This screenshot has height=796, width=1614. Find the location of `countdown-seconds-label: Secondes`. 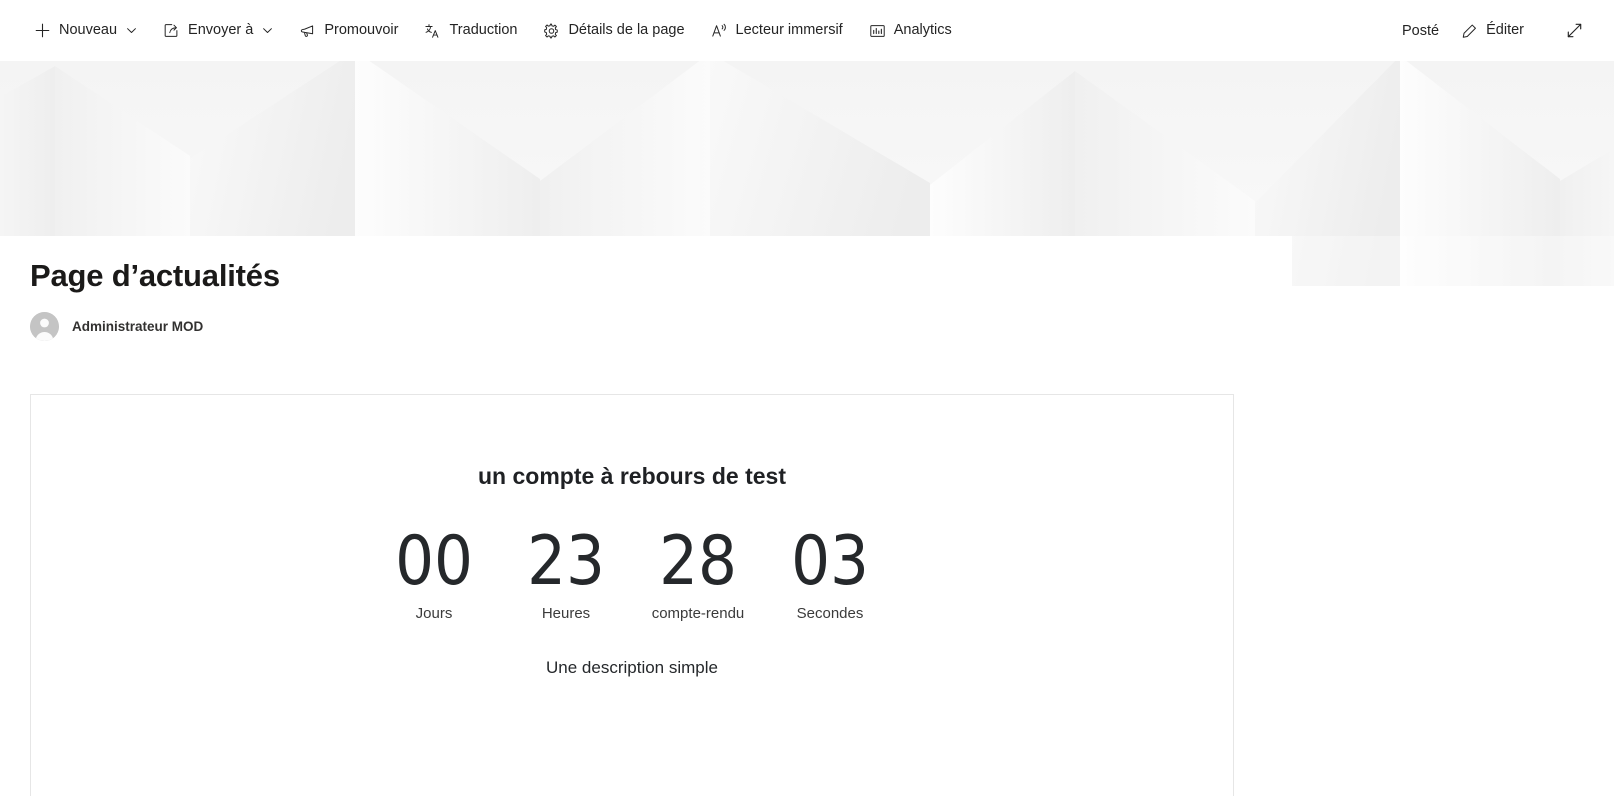

countdown-seconds-label: Secondes is located at coordinates (830, 613).